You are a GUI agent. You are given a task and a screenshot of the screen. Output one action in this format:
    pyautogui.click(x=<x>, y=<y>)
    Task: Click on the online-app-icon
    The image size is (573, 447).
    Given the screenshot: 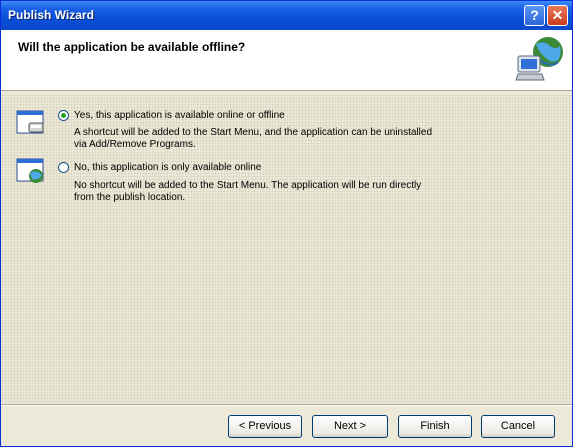 What is the action you would take?
    pyautogui.click(x=30, y=170)
    